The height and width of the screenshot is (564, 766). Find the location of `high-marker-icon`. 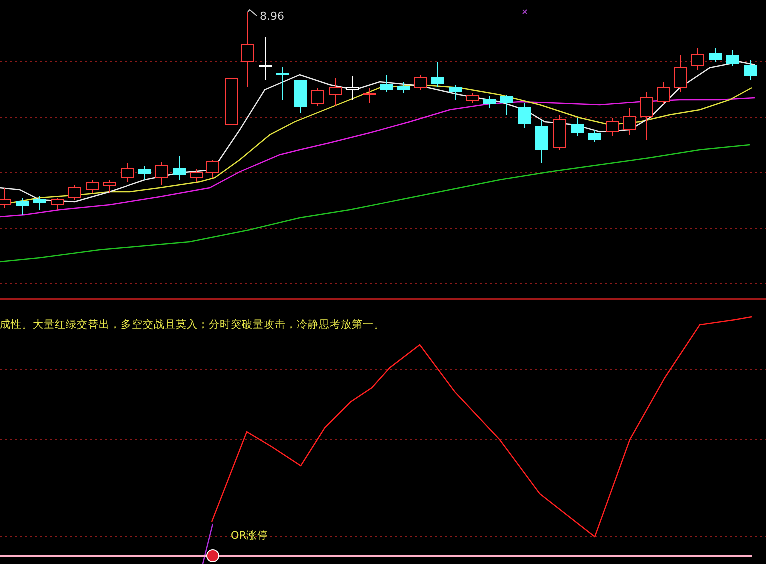

high-marker-icon is located at coordinates (253, 12).